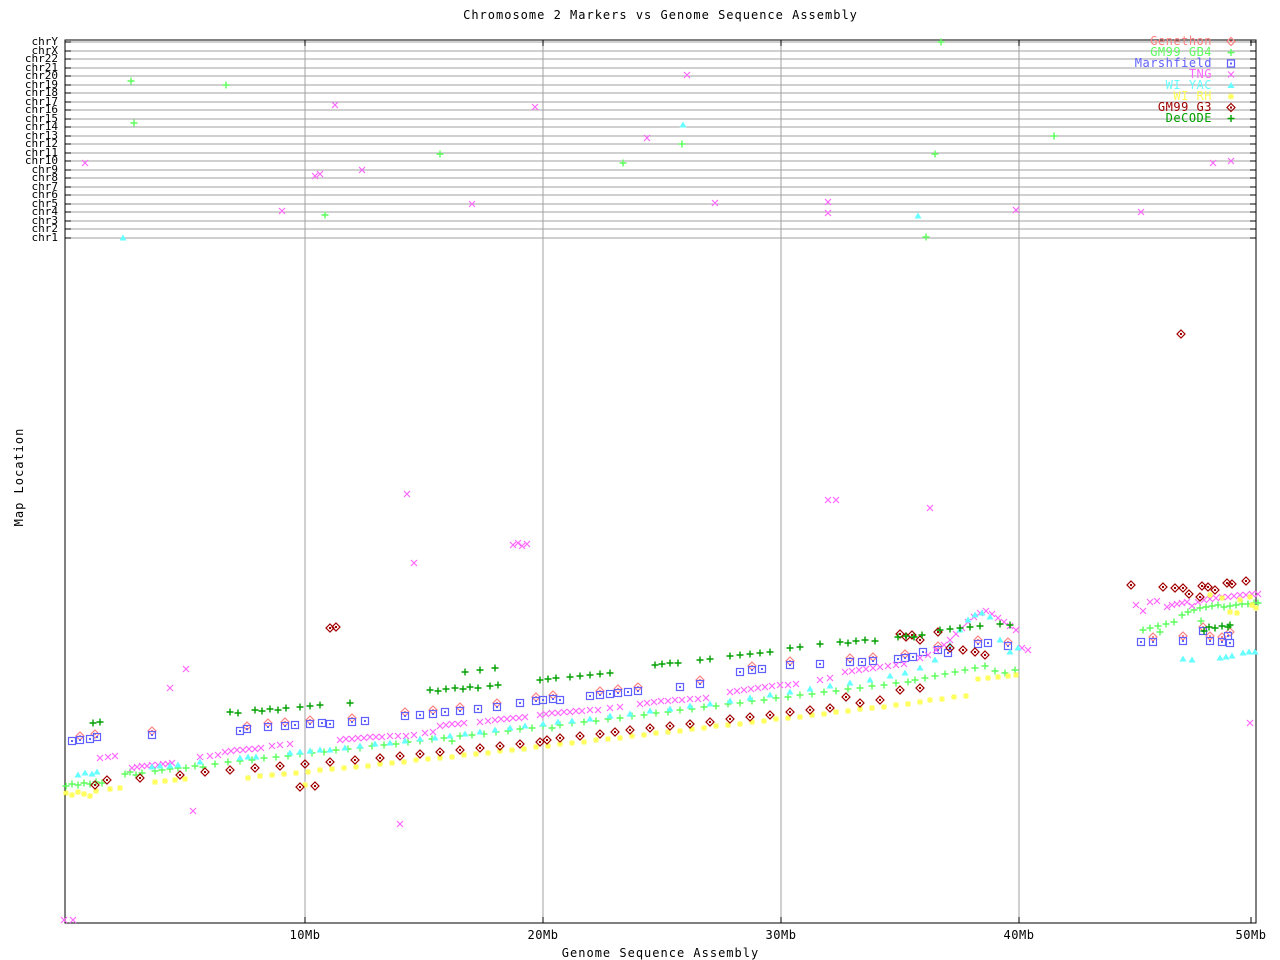 This screenshot has width=1280, height=960. What do you see at coordinates (1231, 96) in the screenshot?
I see `wi-rh-marker-icon` at bounding box center [1231, 96].